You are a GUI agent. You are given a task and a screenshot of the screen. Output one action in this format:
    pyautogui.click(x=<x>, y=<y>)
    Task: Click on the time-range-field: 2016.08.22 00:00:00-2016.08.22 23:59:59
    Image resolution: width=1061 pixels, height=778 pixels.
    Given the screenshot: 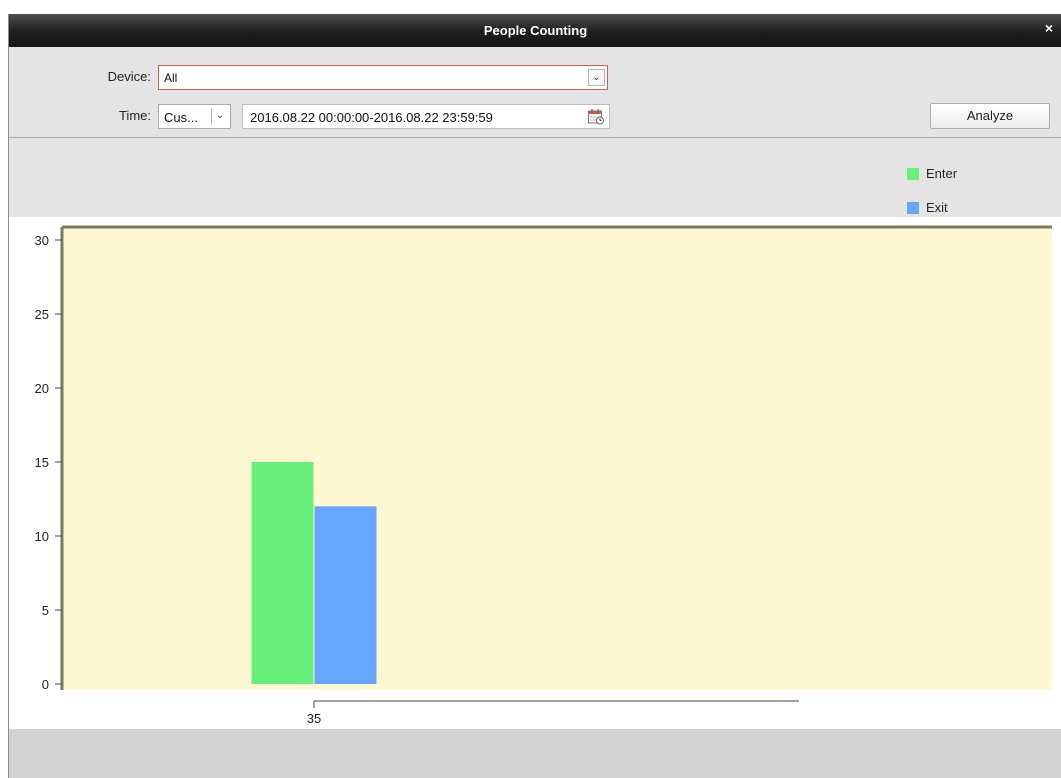 What is the action you would take?
    pyautogui.click(x=426, y=116)
    